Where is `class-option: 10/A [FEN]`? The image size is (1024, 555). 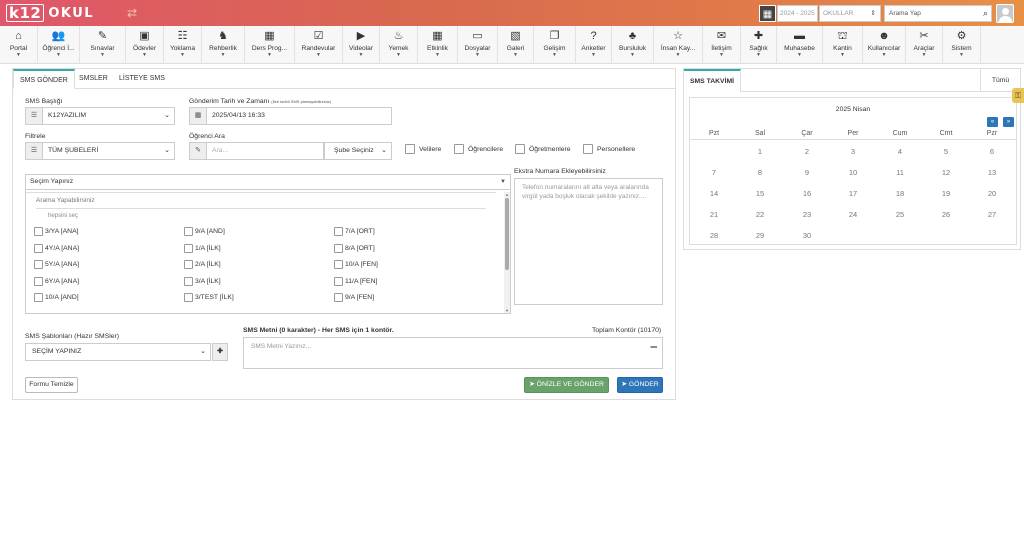 class-option: 10/A [FEN] is located at coordinates (356, 264).